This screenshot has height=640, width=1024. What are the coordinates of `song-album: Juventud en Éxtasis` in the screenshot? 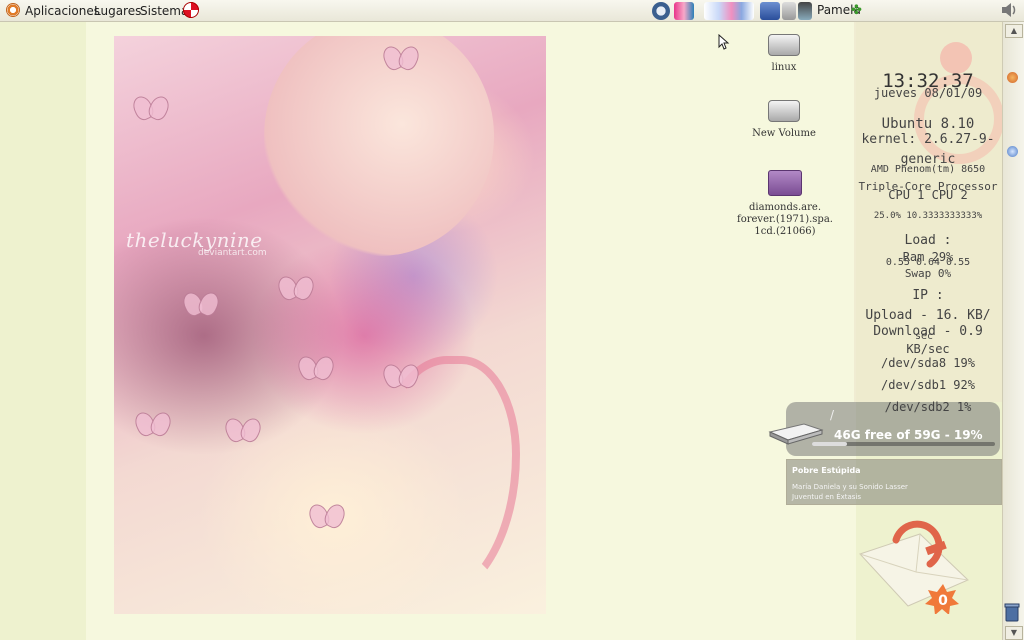 It's located at (827, 497).